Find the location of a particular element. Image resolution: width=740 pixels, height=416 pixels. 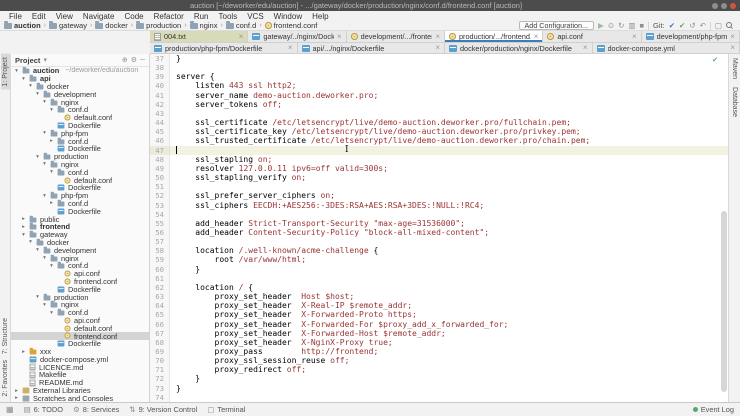

statusbar-9--version-control: ⇅ 9: Version Control is located at coordinates (163, 409).